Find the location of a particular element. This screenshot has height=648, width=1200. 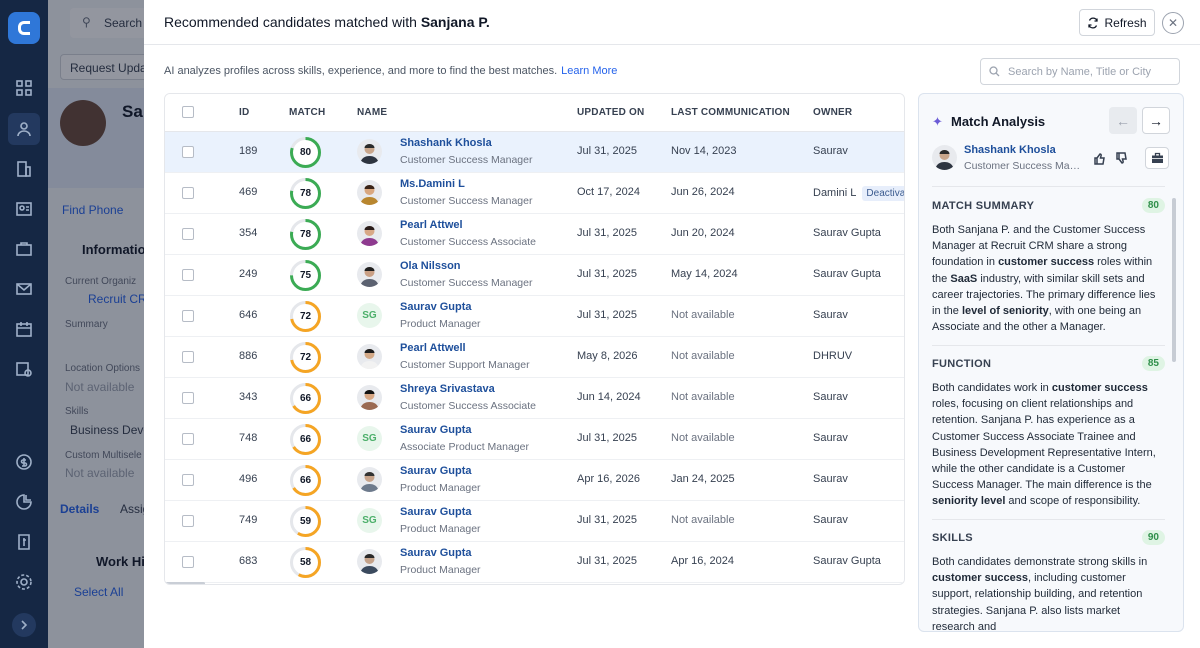

header-updated-on: UPDATED ON is located at coordinates (610, 112).